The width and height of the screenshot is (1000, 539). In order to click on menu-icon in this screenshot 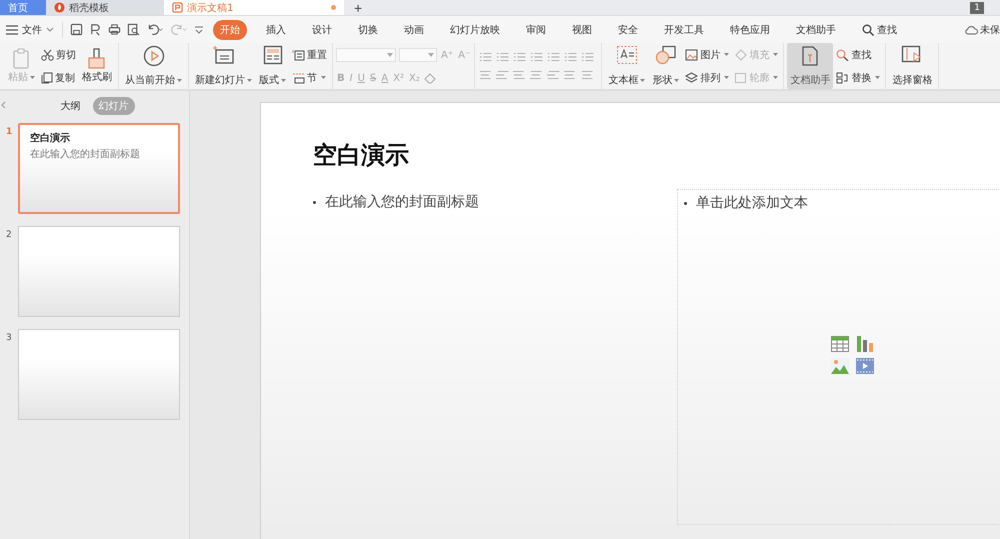, I will do `click(12, 29)`.